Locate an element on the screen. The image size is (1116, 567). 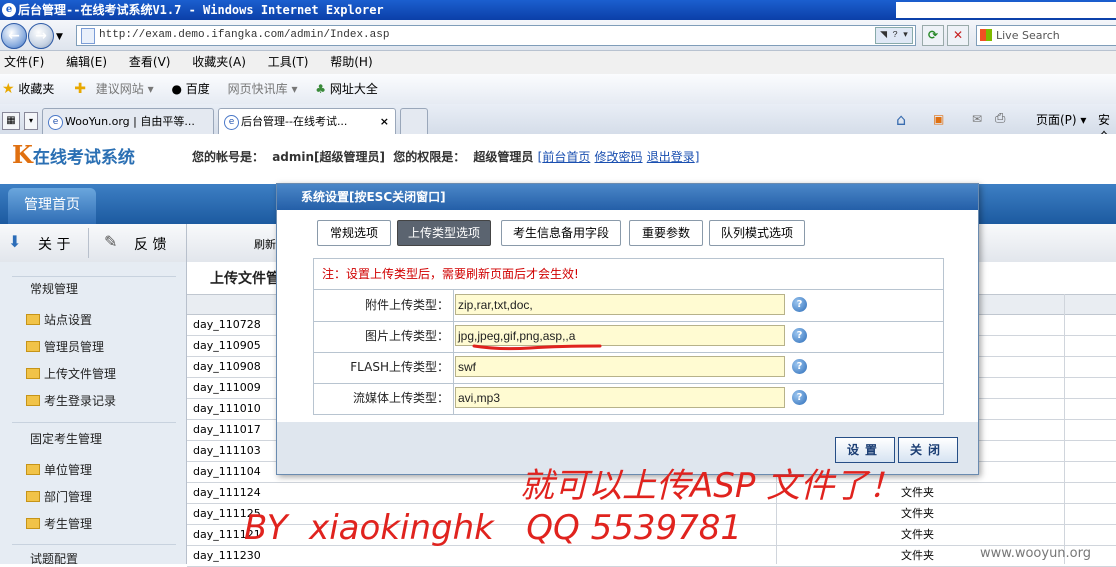
sidebar-item-uploads: 上传文件管理 is located at coordinates (71, 373).